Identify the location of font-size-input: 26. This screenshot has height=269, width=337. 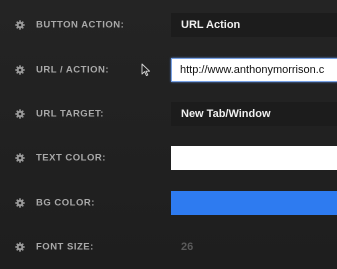
(254, 247).